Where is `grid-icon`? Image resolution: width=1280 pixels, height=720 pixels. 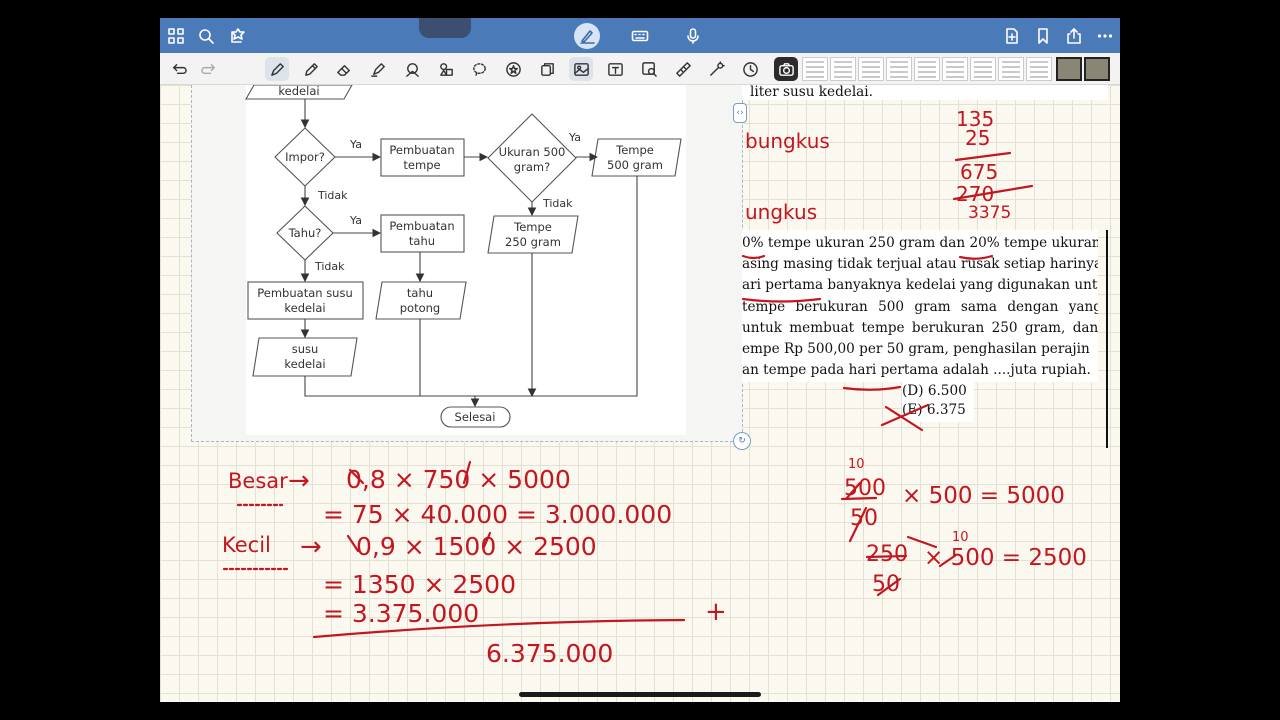
grid-icon is located at coordinates (176, 36).